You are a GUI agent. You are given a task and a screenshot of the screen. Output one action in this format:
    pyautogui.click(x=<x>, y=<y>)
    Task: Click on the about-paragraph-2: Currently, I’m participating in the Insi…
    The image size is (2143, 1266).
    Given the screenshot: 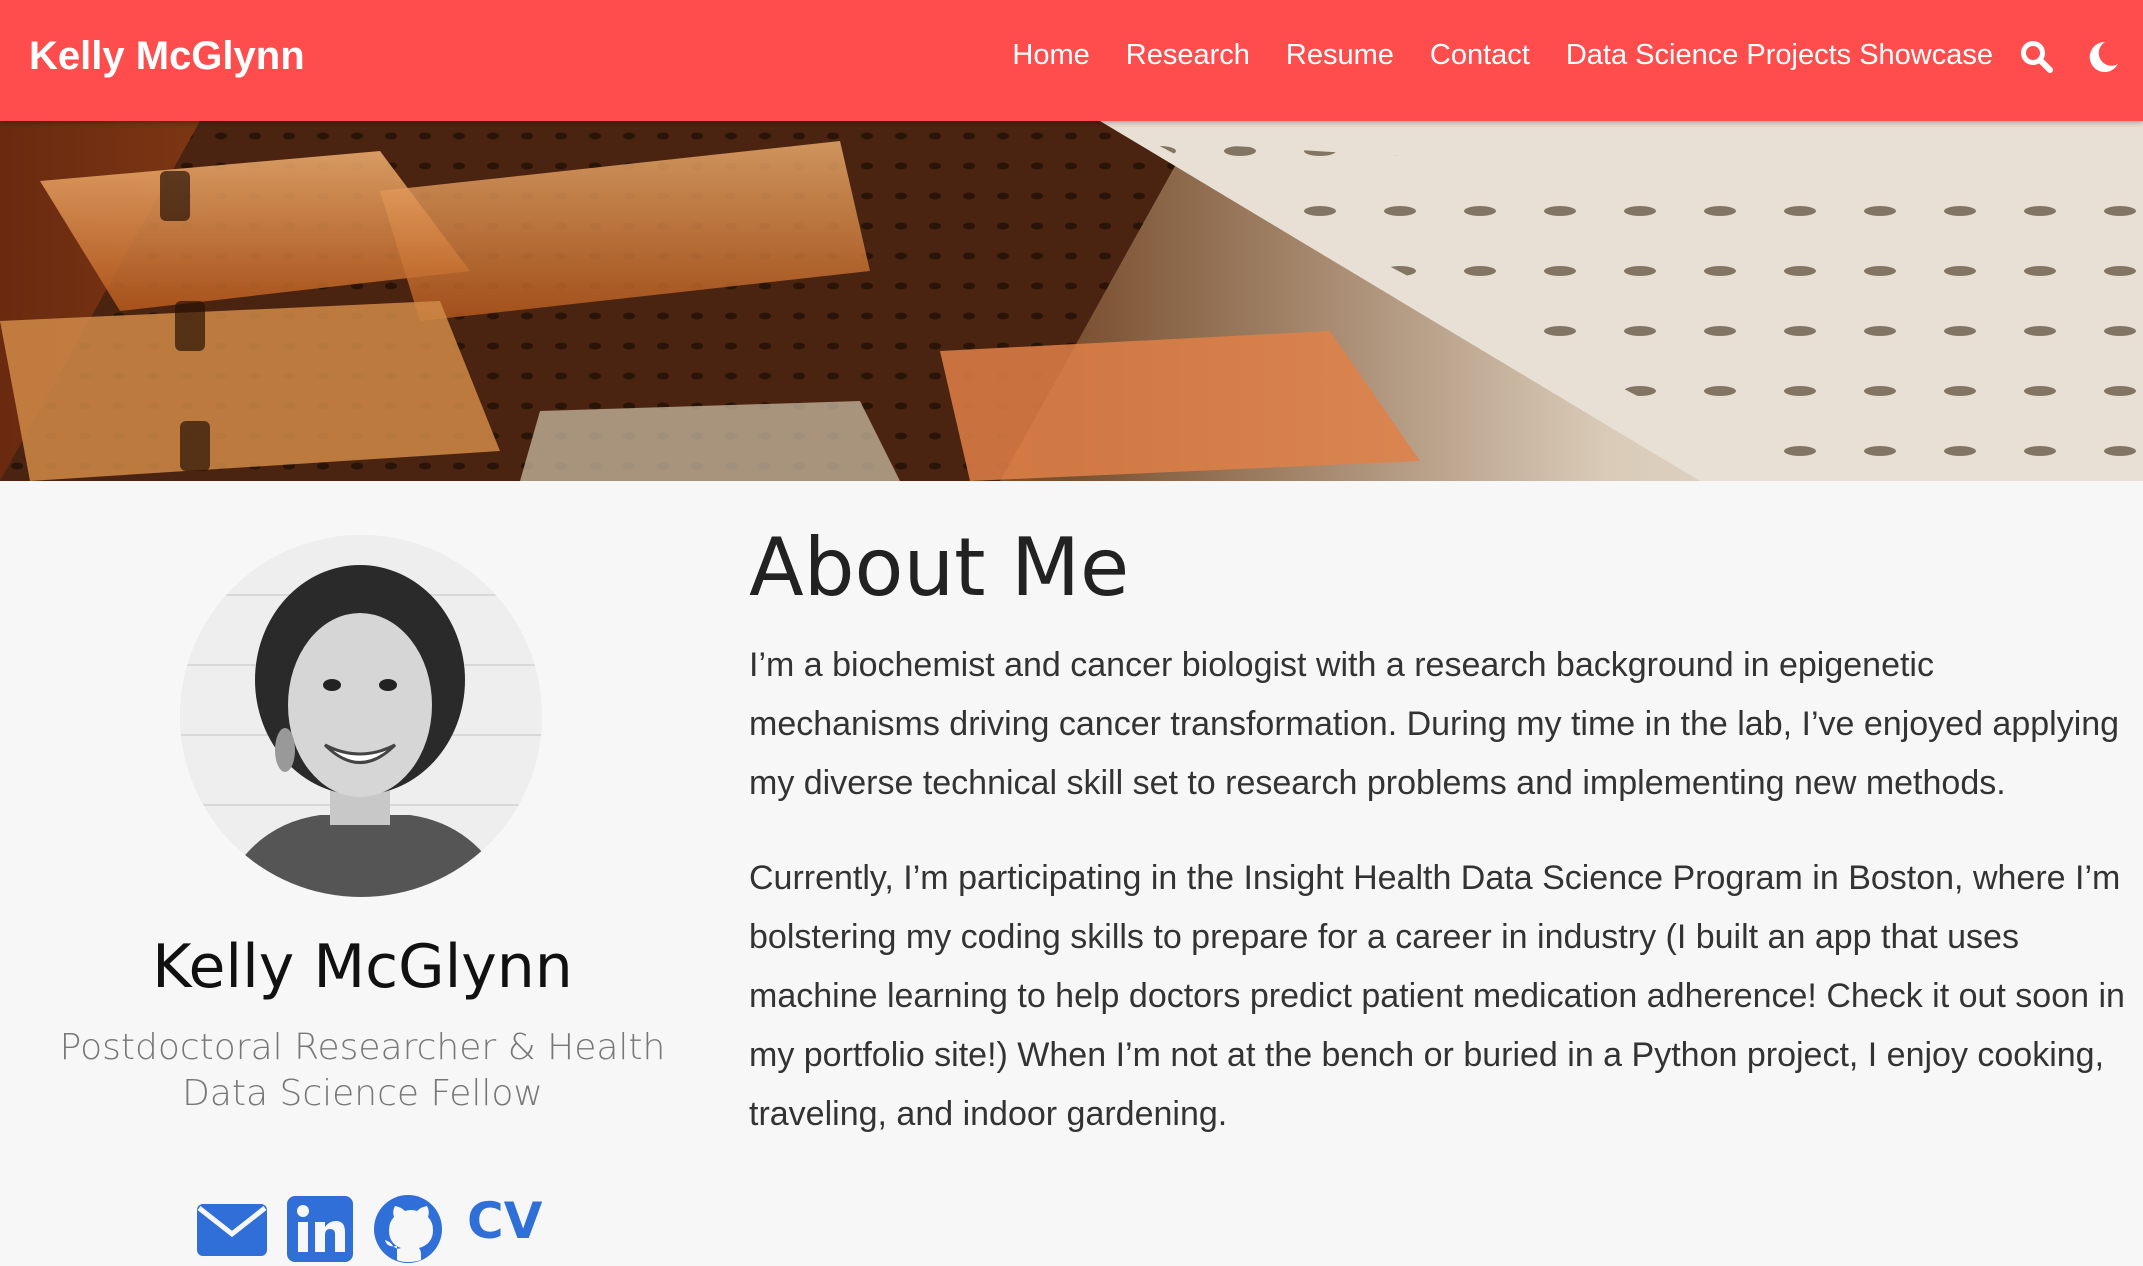 What is the action you would take?
    pyautogui.click(x=1437, y=996)
    